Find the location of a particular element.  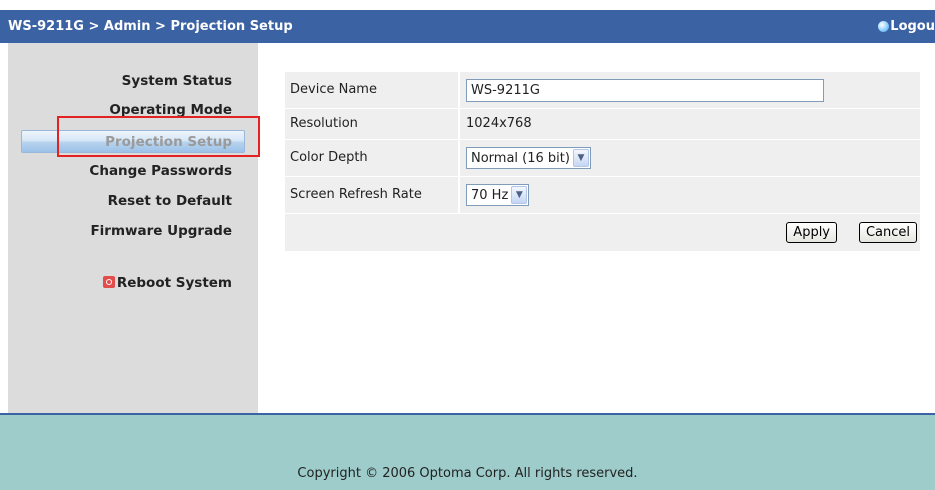

refresh-rate-select: 70 Hz ▼ is located at coordinates (498, 195).